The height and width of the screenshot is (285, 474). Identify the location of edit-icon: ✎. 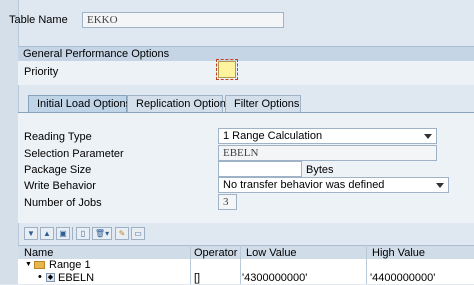
(122, 233).